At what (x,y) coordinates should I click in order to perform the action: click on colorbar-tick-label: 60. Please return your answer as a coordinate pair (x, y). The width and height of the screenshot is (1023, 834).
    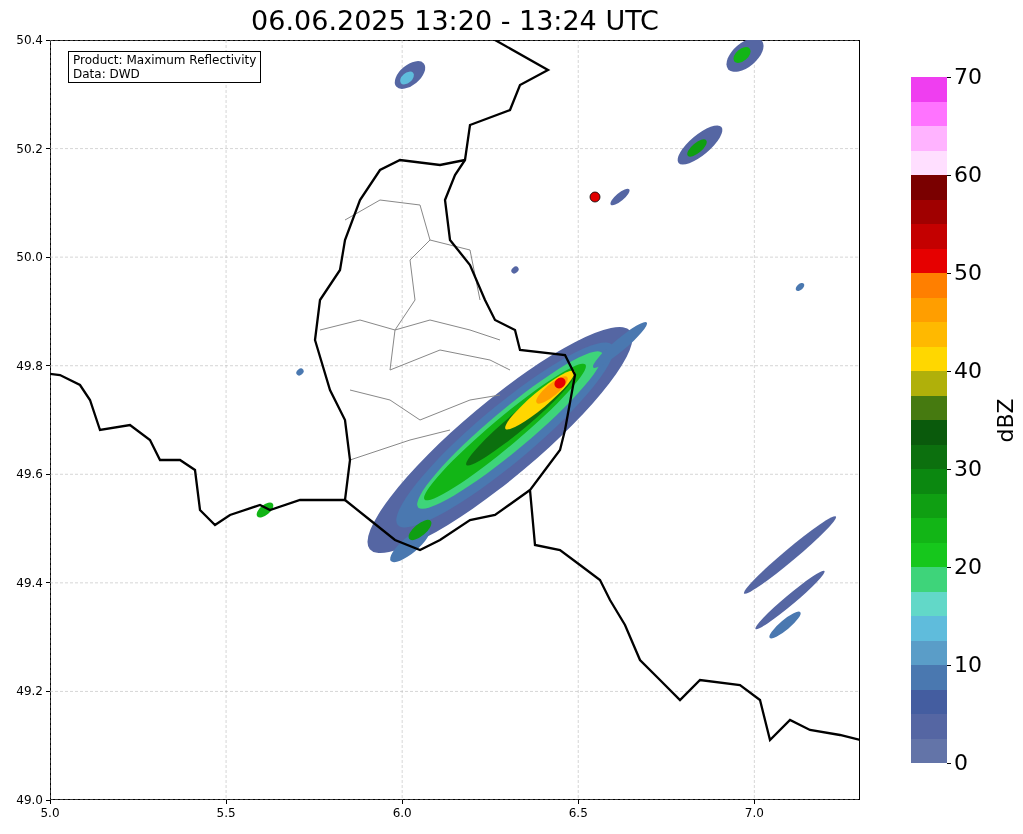
    Looking at the image, I should click on (968, 175).